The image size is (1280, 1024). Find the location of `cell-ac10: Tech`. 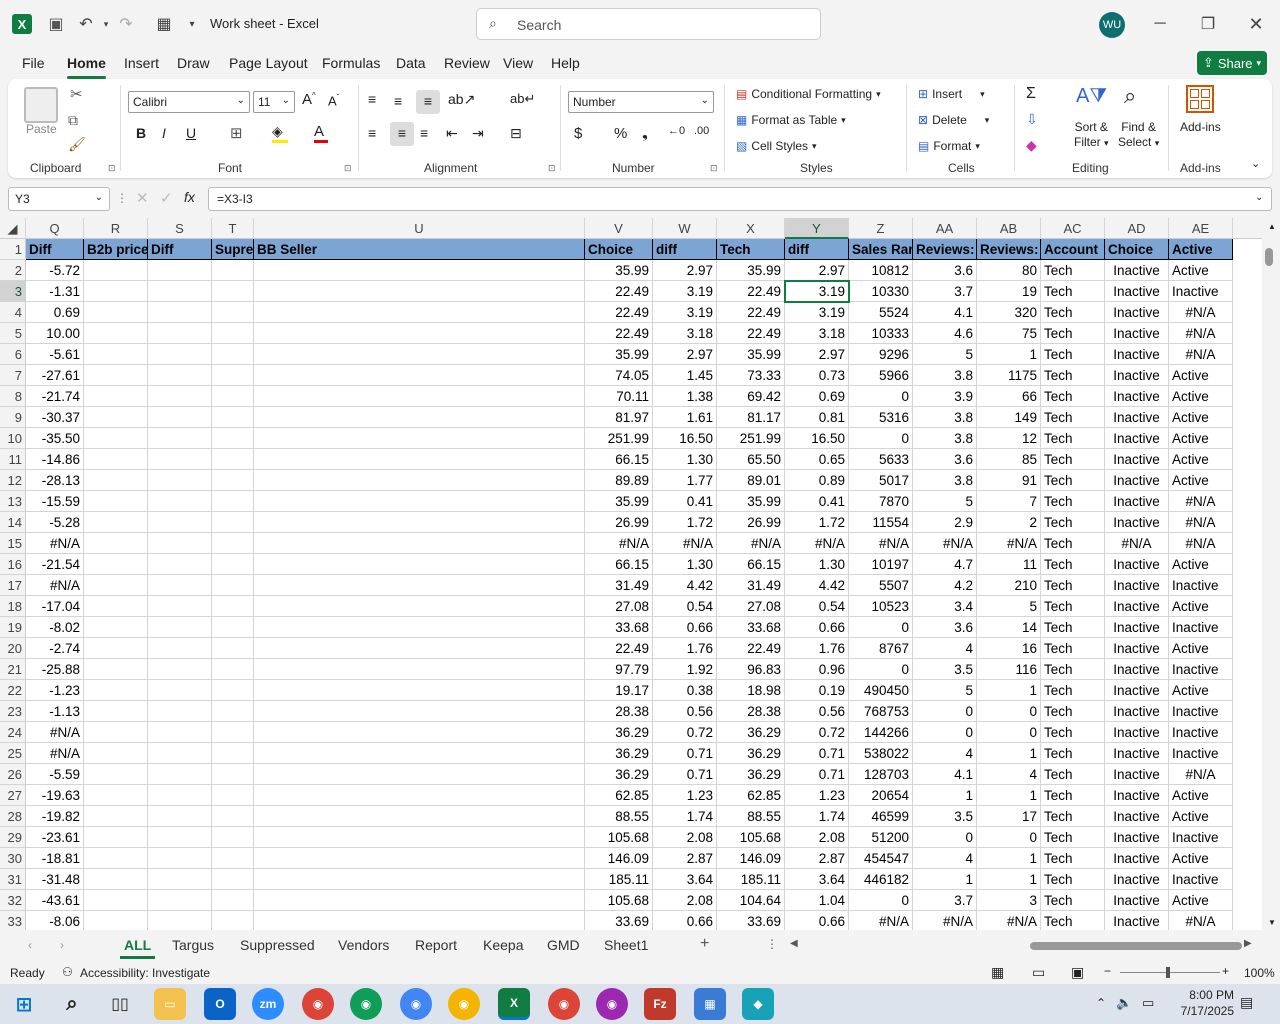

cell-ac10: Tech is located at coordinates (1073, 438).